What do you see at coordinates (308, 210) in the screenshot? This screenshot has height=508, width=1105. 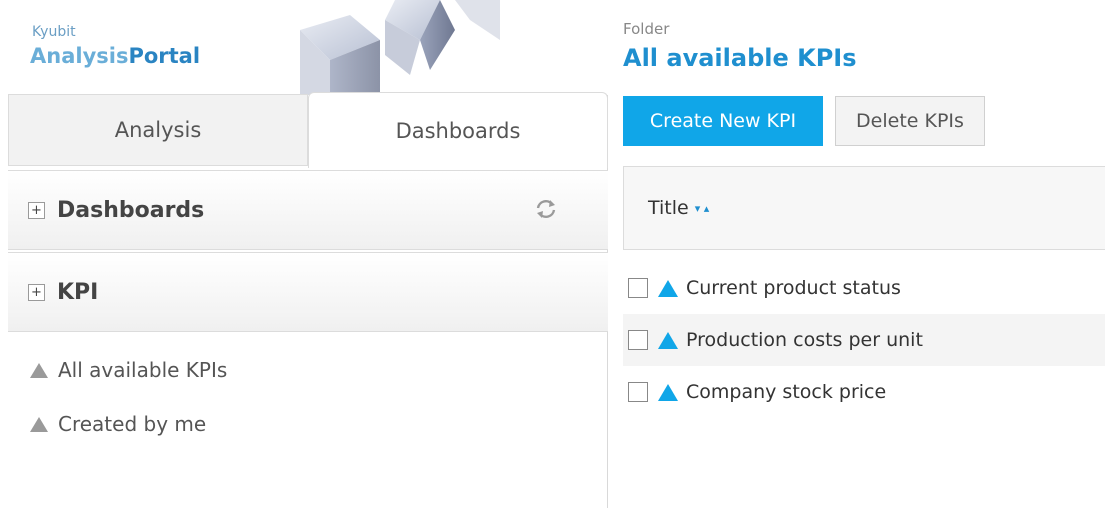 I see `dashboards-section-header: + Dashboards` at bounding box center [308, 210].